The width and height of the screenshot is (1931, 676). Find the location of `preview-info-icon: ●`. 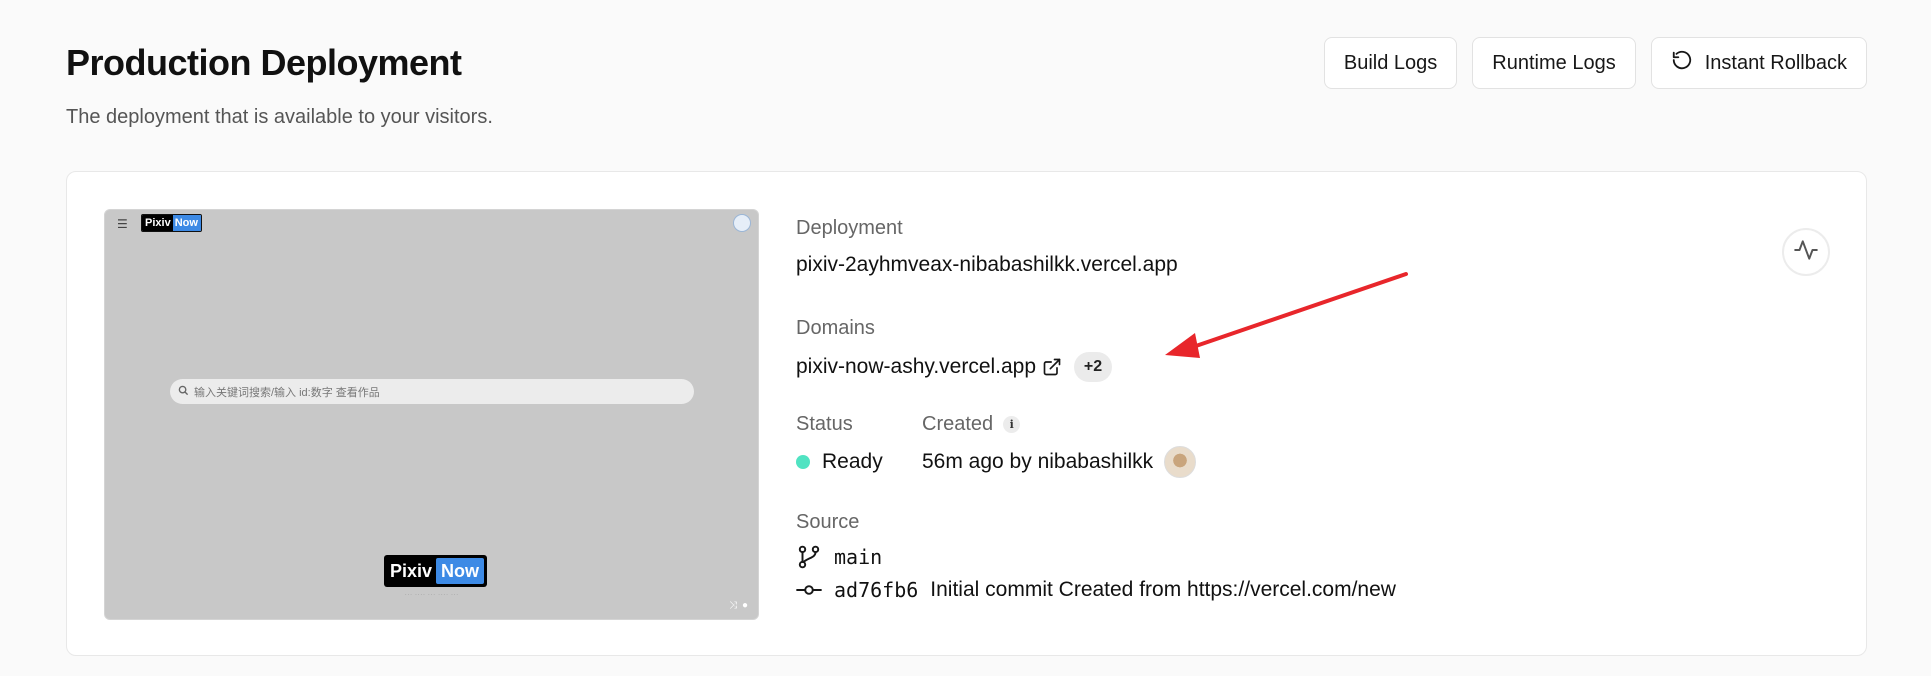

preview-info-icon: ● is located at coordinates (744, 605).